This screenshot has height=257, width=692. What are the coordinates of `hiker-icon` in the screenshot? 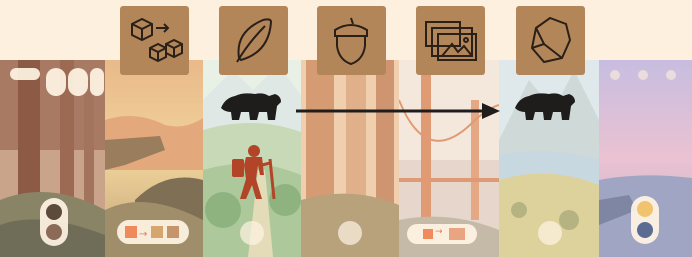 It's located at (255, 175).